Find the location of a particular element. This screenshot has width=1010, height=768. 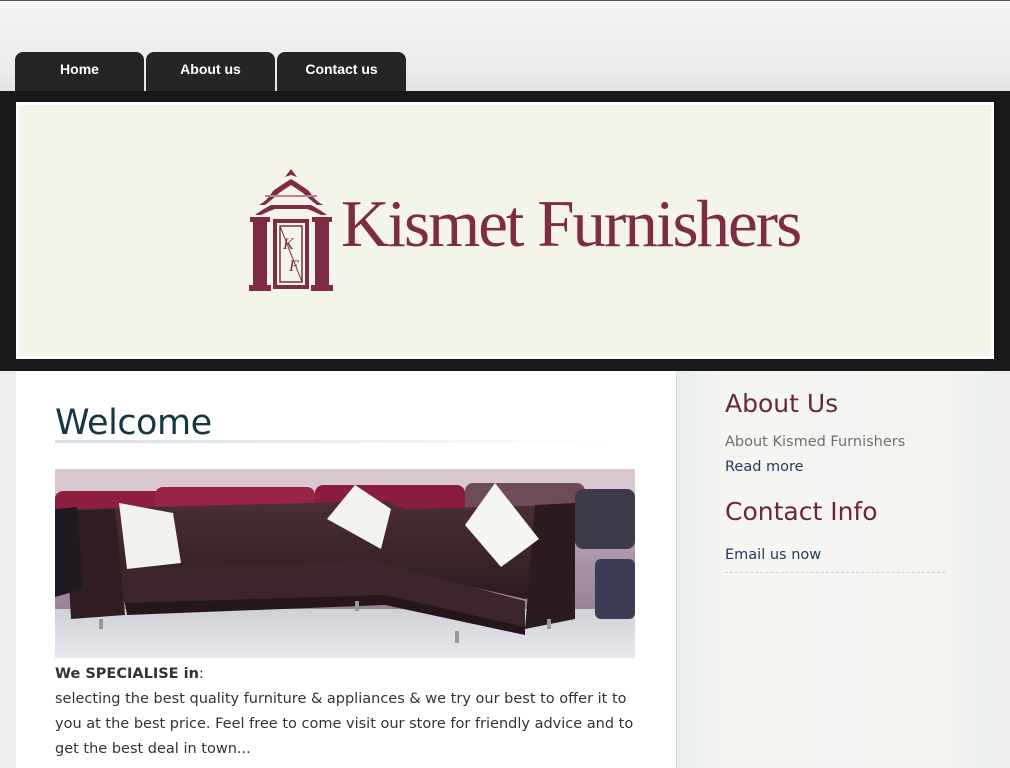

read-more-link: Read more is located at coordinates (764, 467).